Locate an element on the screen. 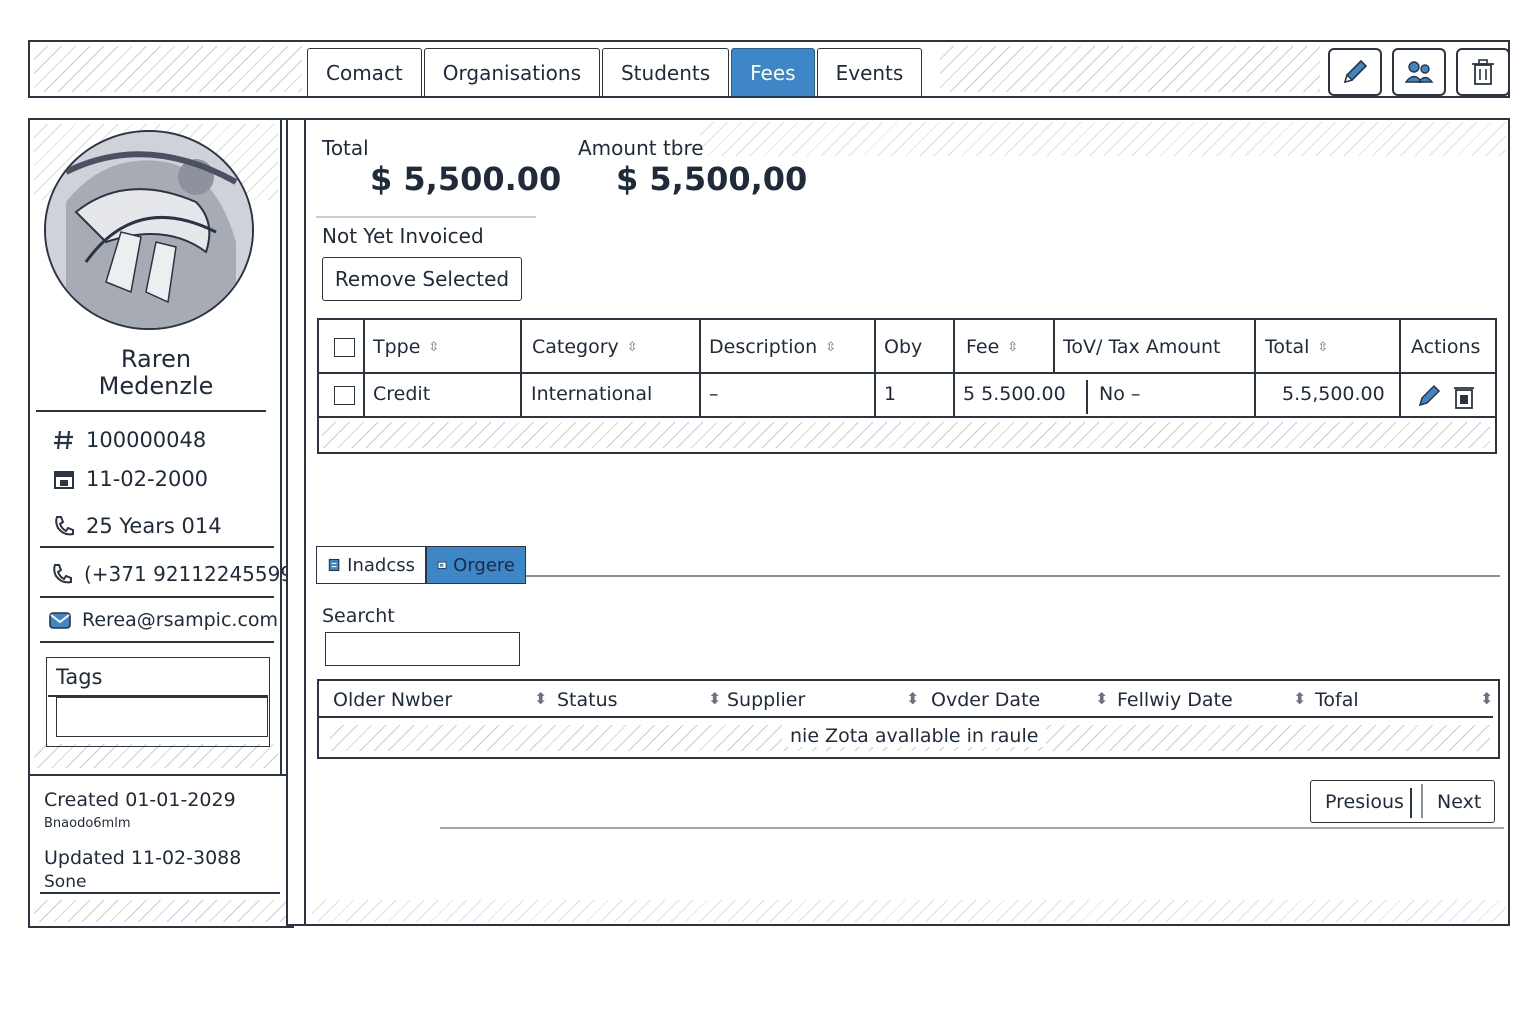  subtab-invoices: Inadcss is located at coordinates (371, 565).